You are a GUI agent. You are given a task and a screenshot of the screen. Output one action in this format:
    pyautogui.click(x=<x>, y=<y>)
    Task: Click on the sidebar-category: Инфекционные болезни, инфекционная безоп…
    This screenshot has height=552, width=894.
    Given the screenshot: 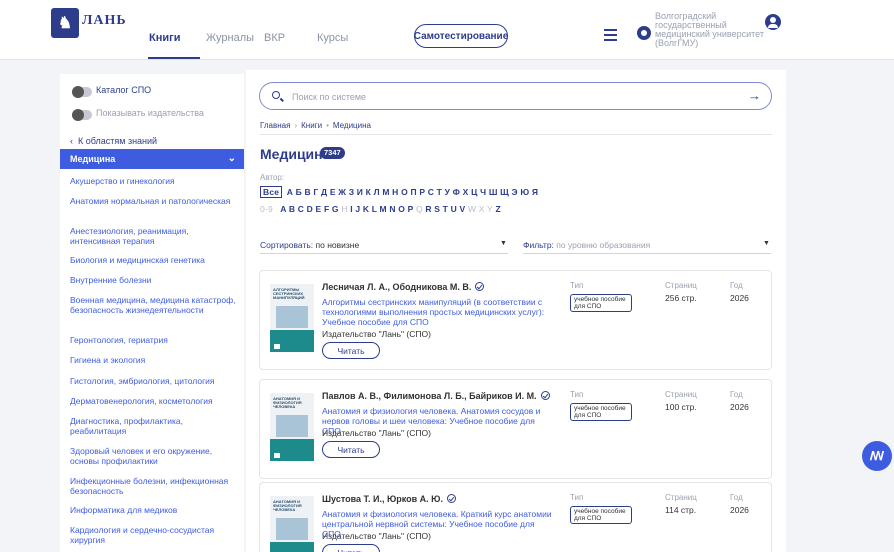 What is the action you would take?
    pyautogui.click(x=155, y=486)
    